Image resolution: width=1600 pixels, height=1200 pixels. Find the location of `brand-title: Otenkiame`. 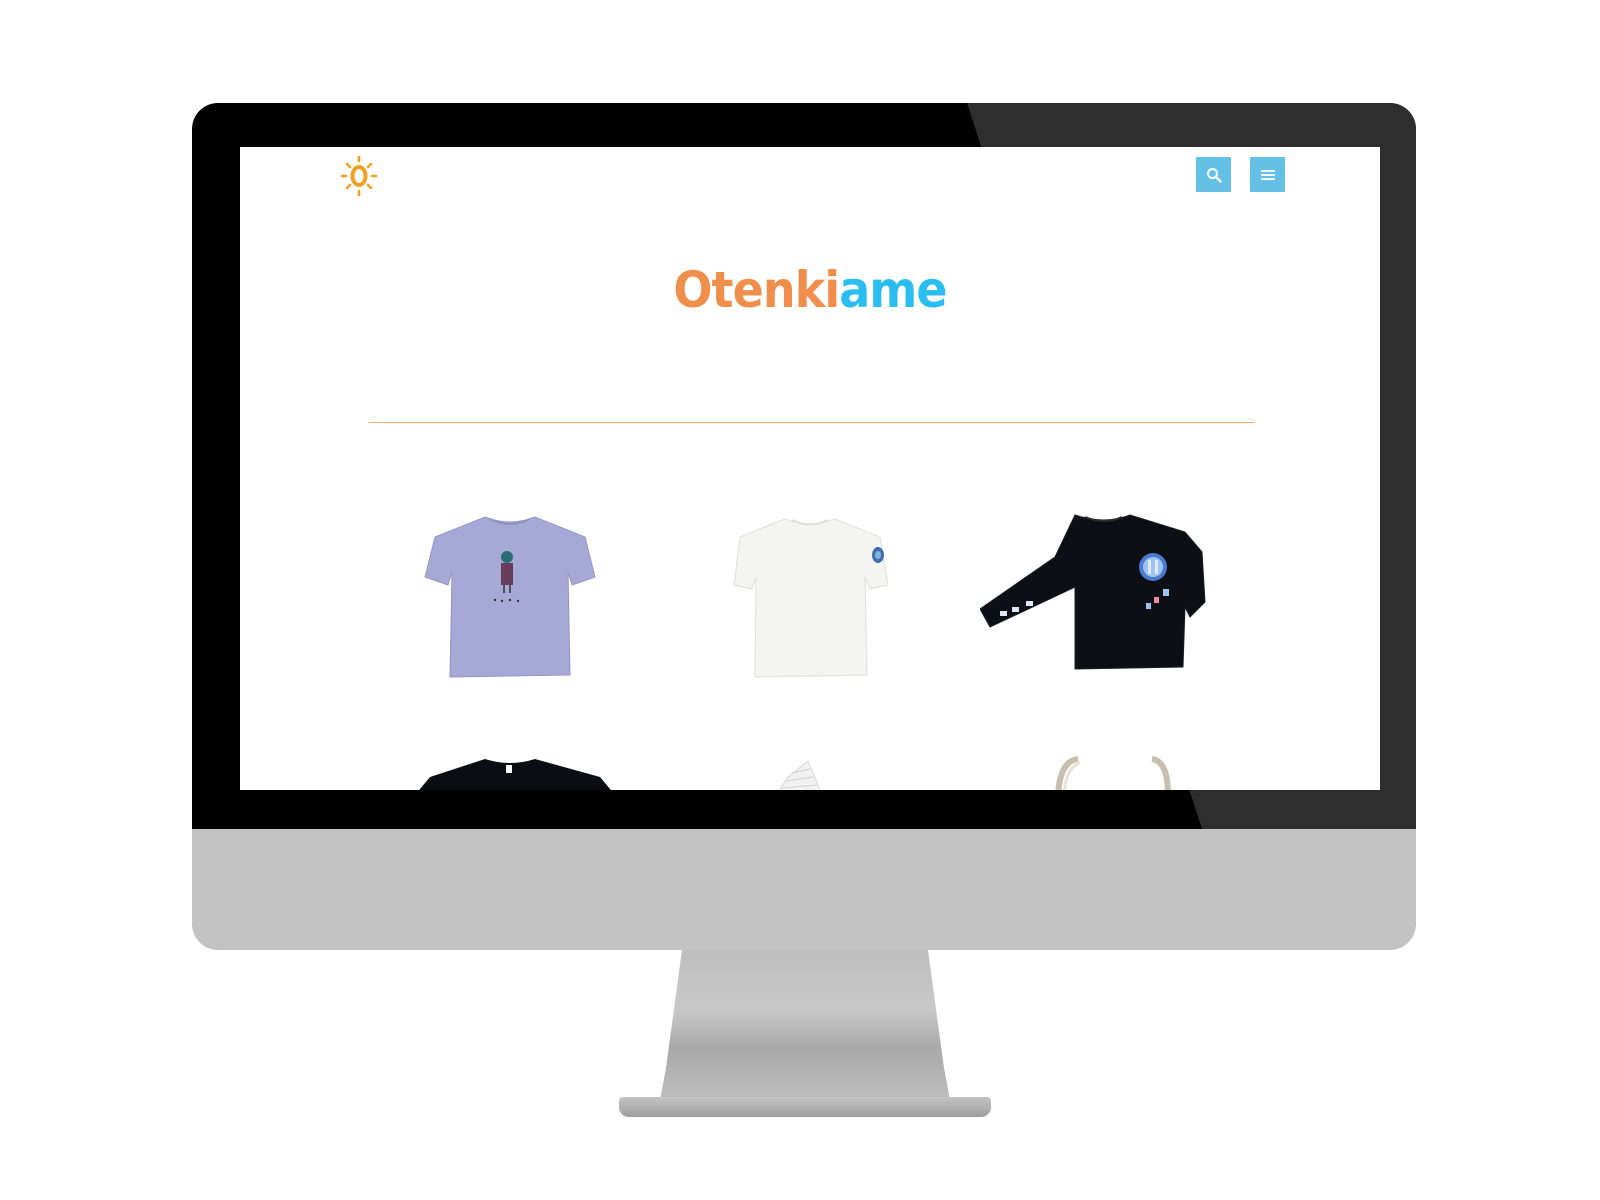

brand-title: Otenkiame is located at coordinates (810, 290).